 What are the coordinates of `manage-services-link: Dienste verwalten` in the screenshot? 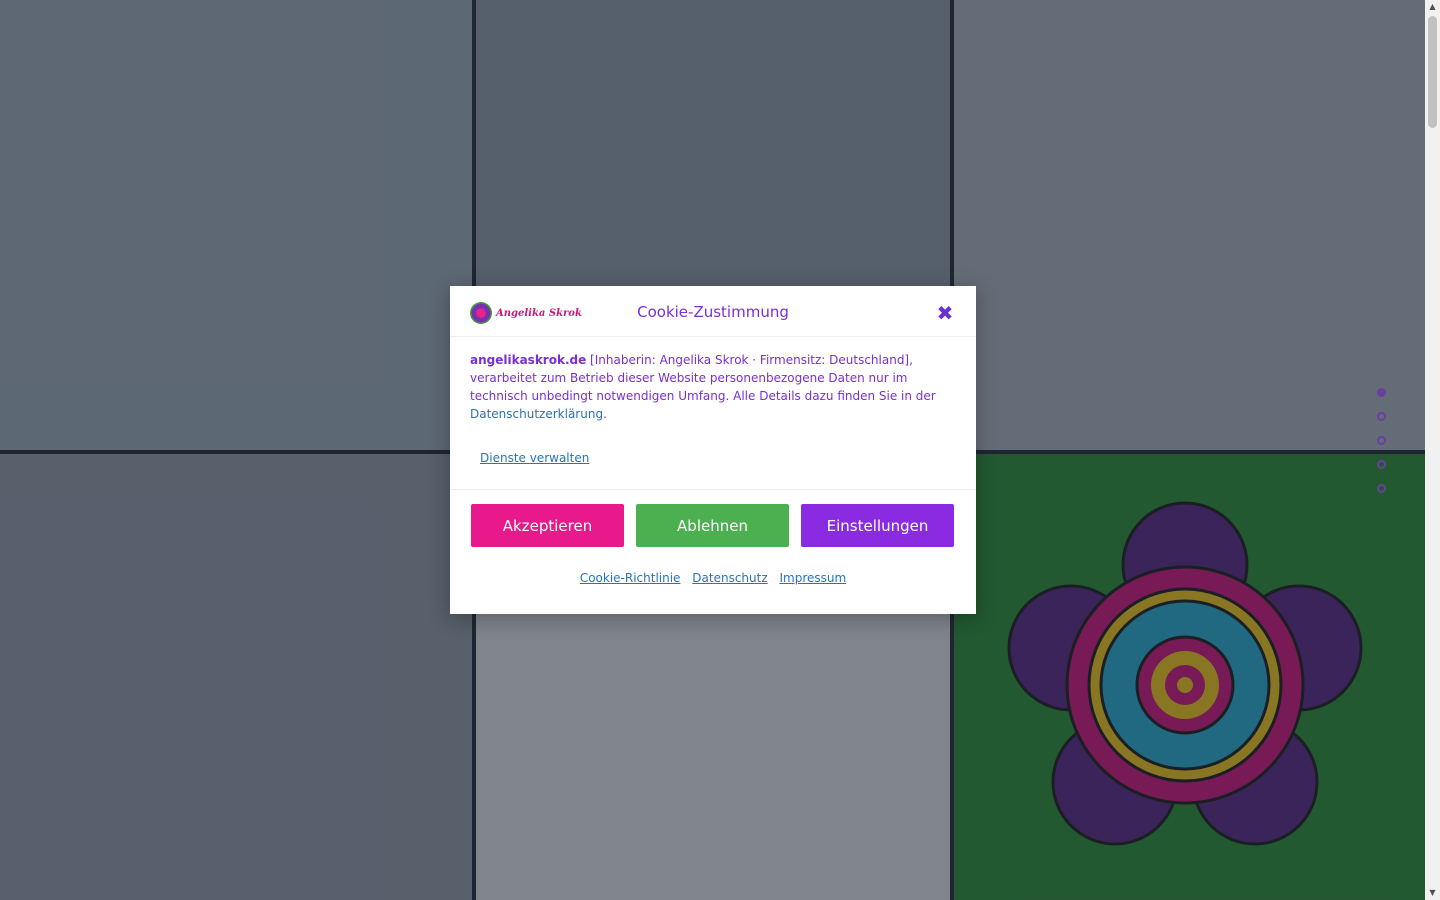 It's located at (534, 458).